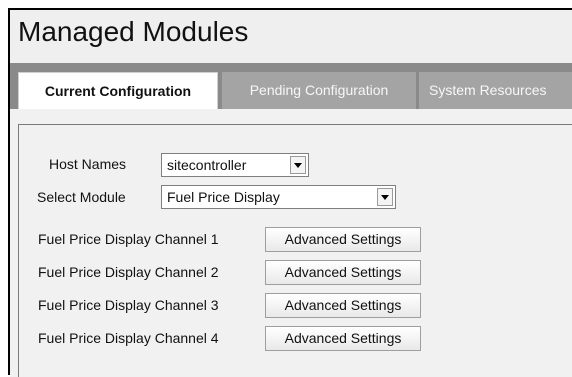 The height and width of the screenshot is (377, 572). Describe the element at coordinates (495, 90) in the screenshot. I see `tab-system-resources: System Resources` at that location.